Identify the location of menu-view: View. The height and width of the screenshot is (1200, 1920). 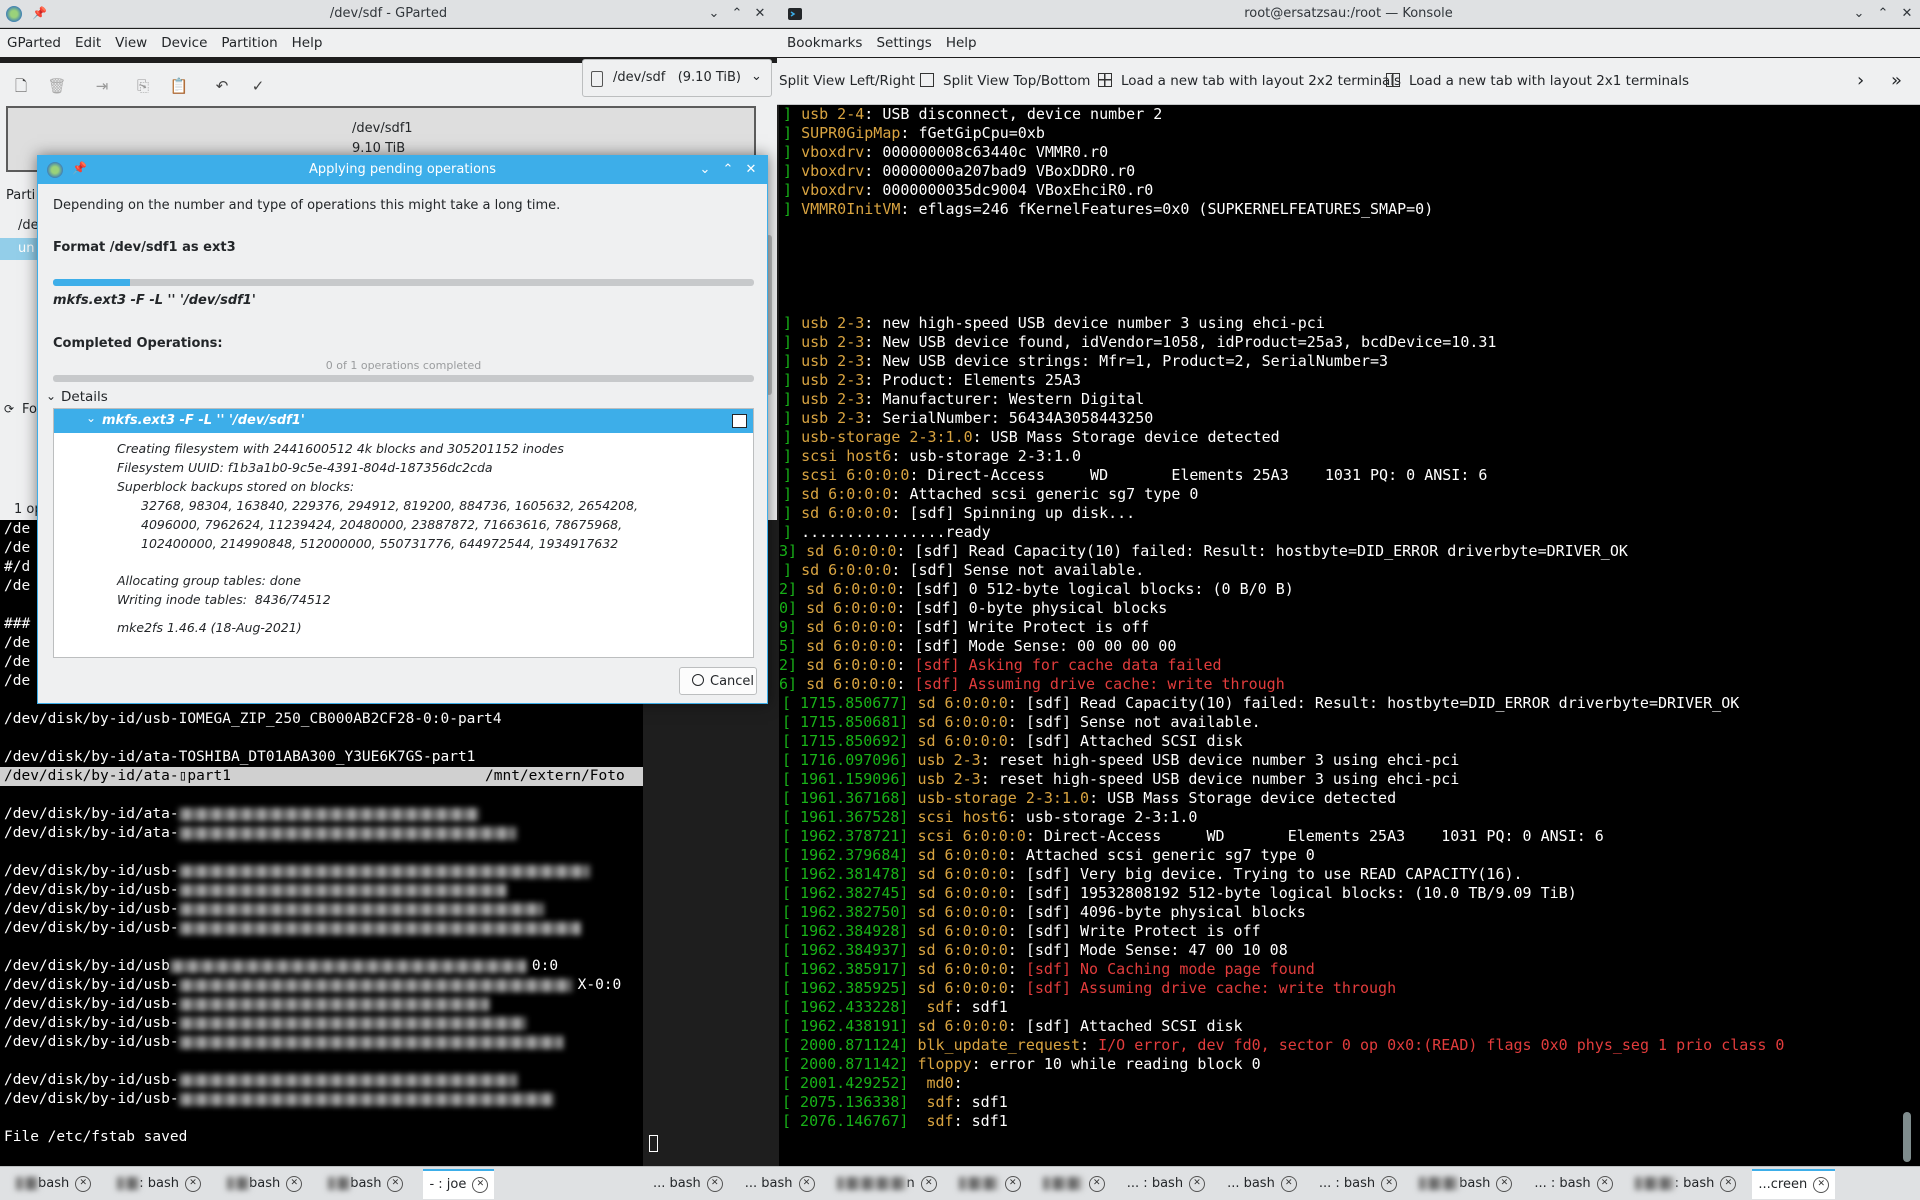
(131, 43).